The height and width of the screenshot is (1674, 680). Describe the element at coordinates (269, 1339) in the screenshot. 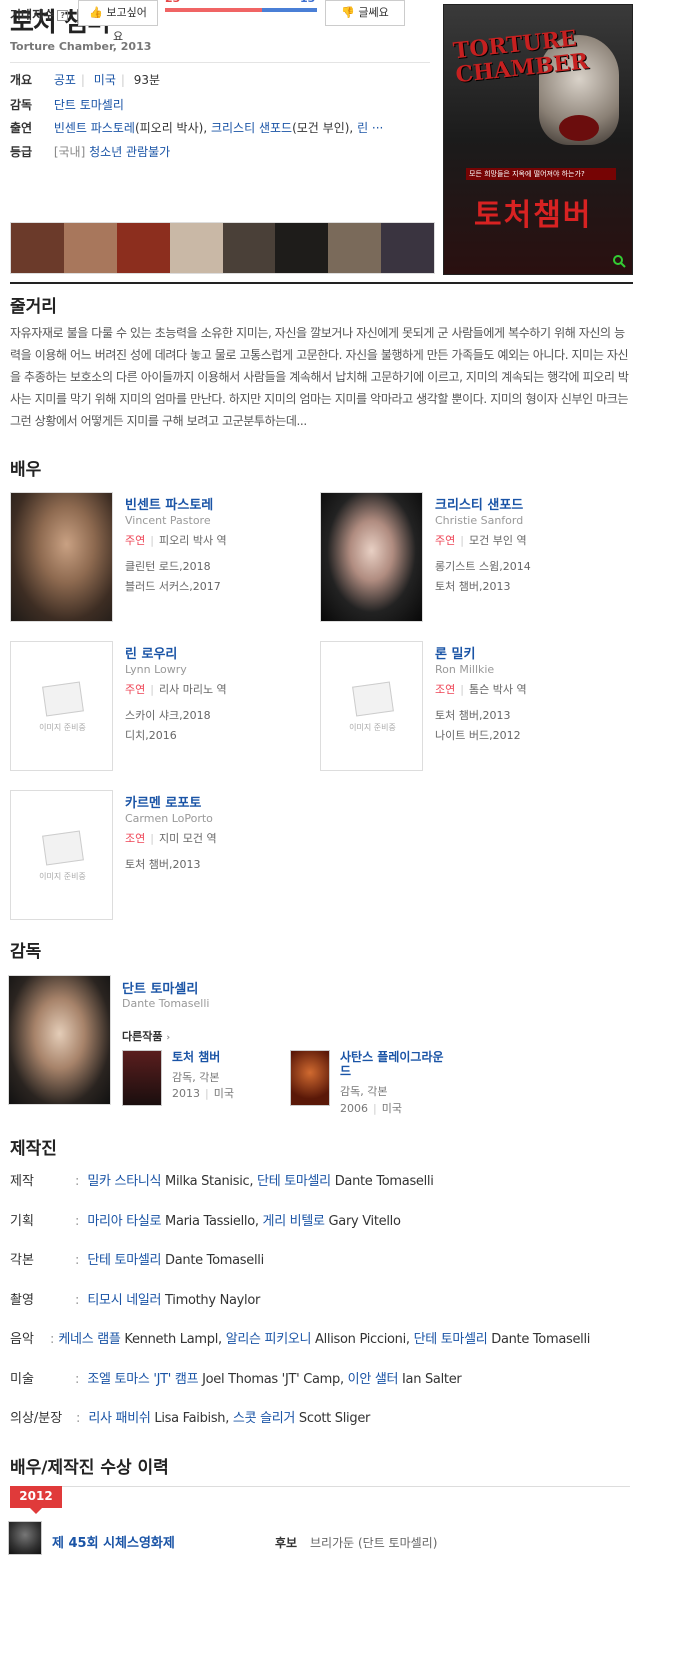

I see `crew-person-link: 알리슨 피키오니` at that location.